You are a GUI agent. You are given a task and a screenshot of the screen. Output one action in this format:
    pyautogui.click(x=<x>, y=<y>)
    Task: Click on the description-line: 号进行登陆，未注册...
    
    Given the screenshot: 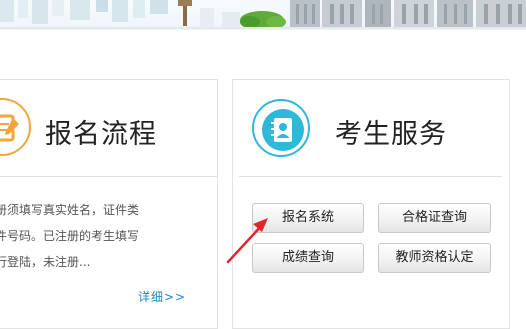 What is the action you would take?
    pyautogui.click(x=45, y=262)
    